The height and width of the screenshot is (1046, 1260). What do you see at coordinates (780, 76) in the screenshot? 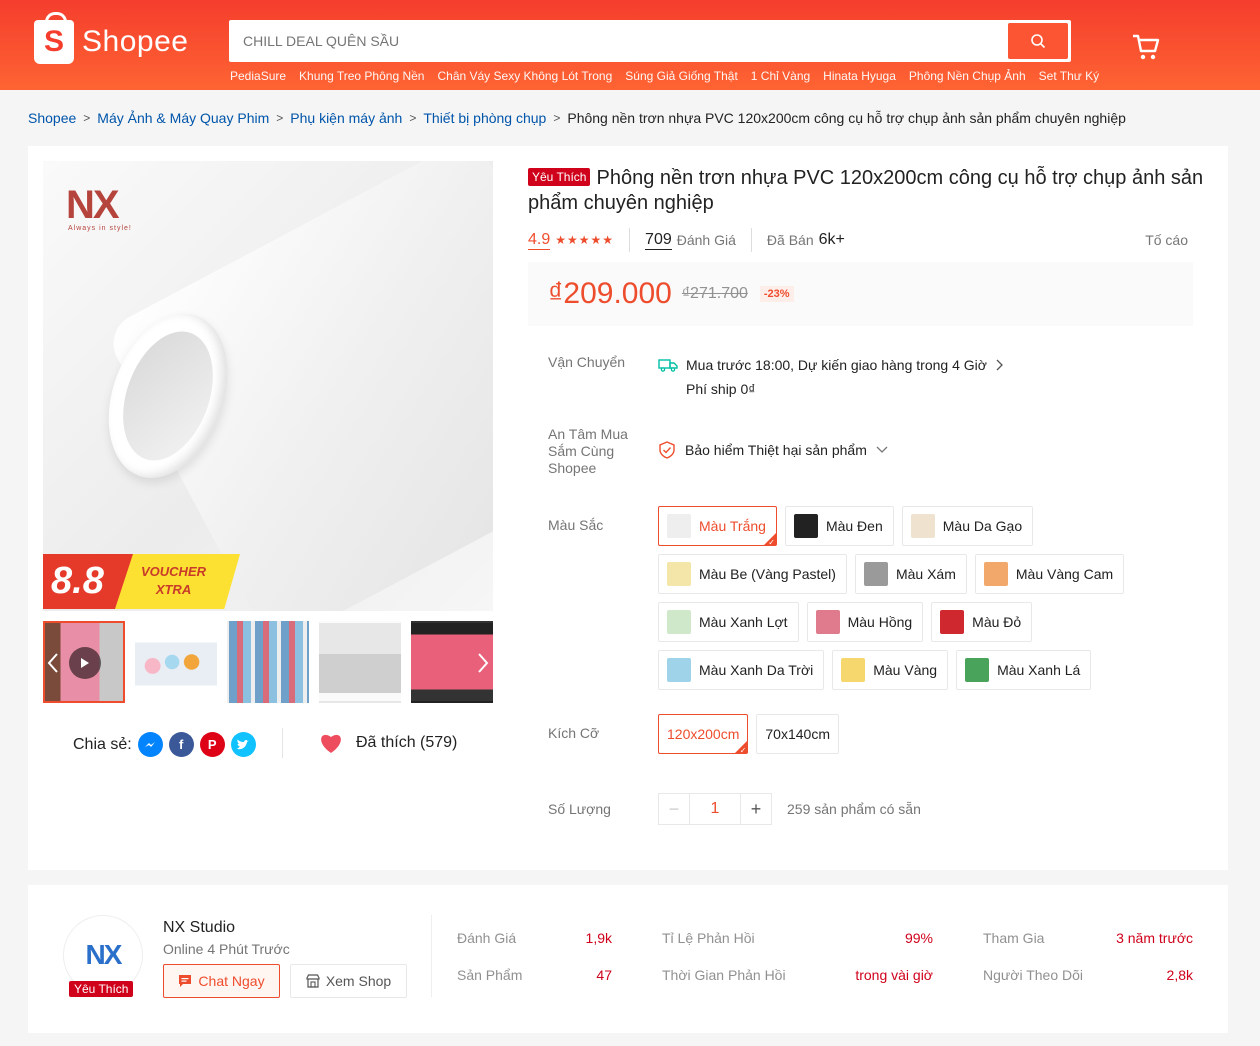
I see `suggestion-link: 1 Chỉ Vàng` at bounding box center [780, 76].